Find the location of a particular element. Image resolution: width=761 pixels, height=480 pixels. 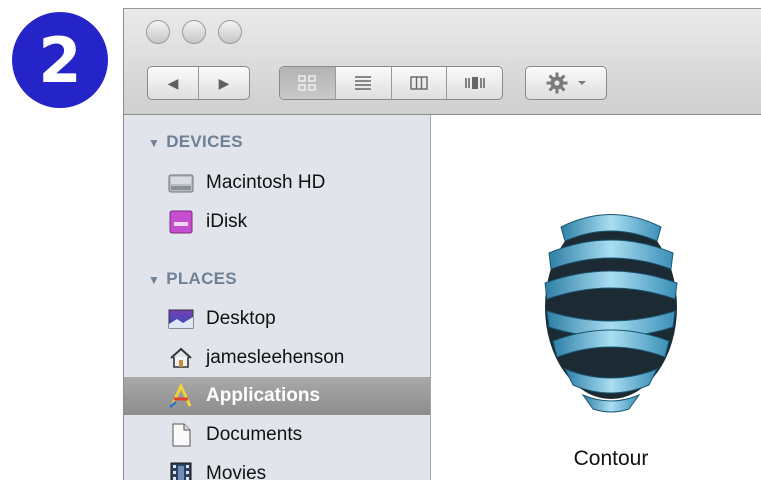

sidebar-item-label: jamesleehenson is located at coordinates (275, 357).